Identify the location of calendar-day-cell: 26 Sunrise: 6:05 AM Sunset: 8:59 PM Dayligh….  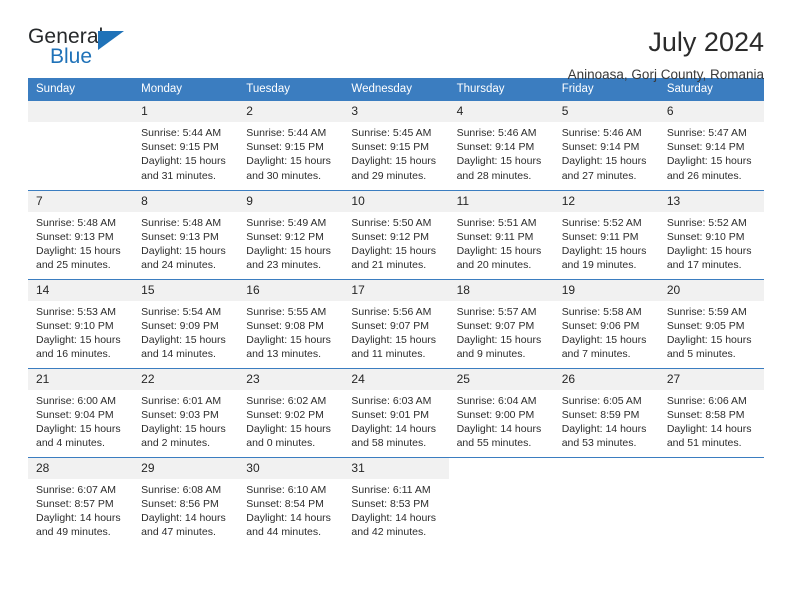
(606, 412).